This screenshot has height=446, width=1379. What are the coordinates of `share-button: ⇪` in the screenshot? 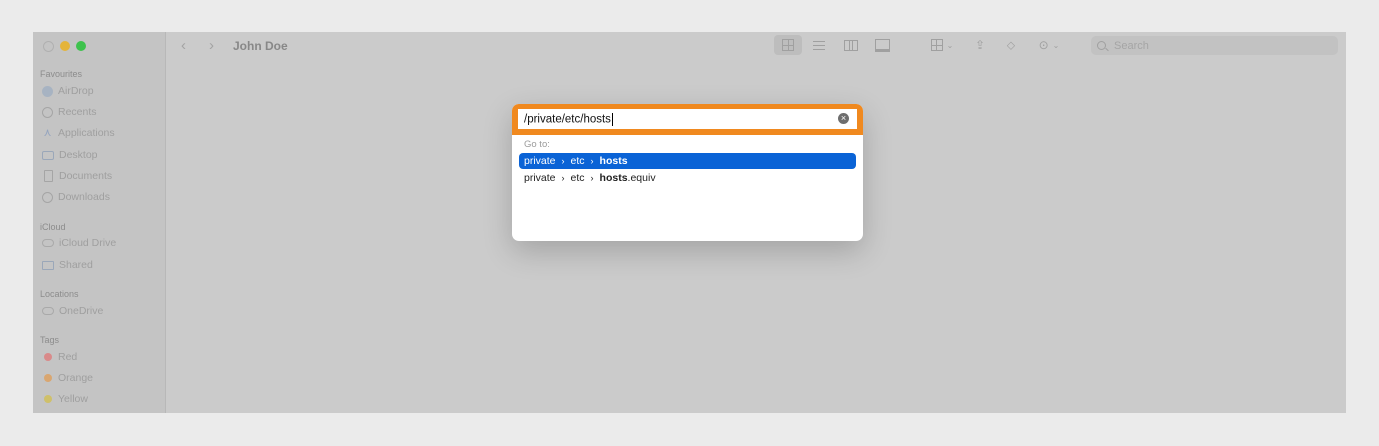 It's located at (980, 45).